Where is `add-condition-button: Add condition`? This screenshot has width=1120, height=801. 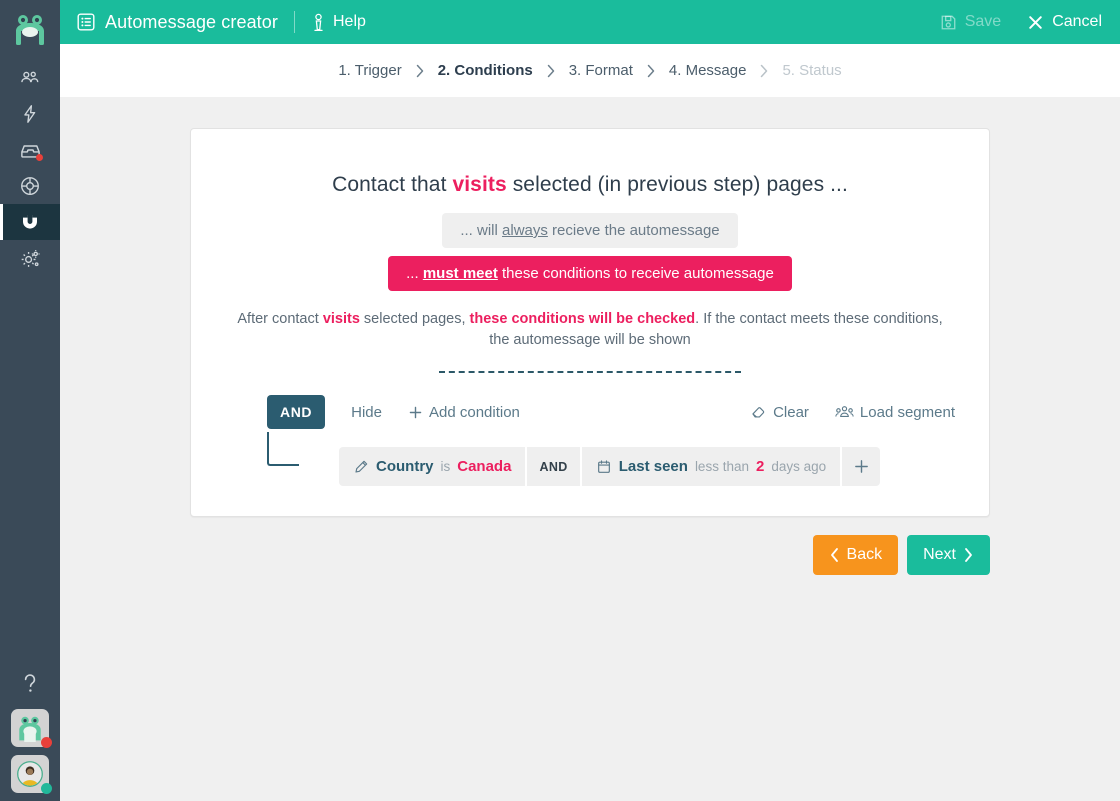
add-condition-button: Add condition is located at coordinates (464, 412).